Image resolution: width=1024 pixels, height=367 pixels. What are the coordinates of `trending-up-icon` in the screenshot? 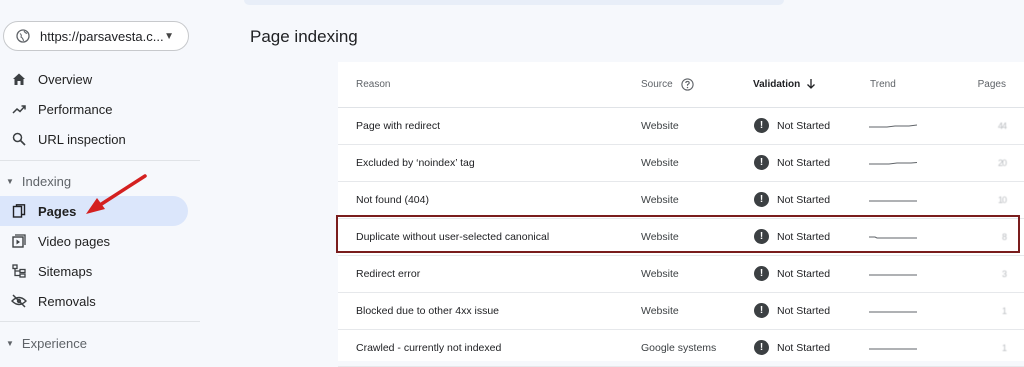 It's located at (19, 109).